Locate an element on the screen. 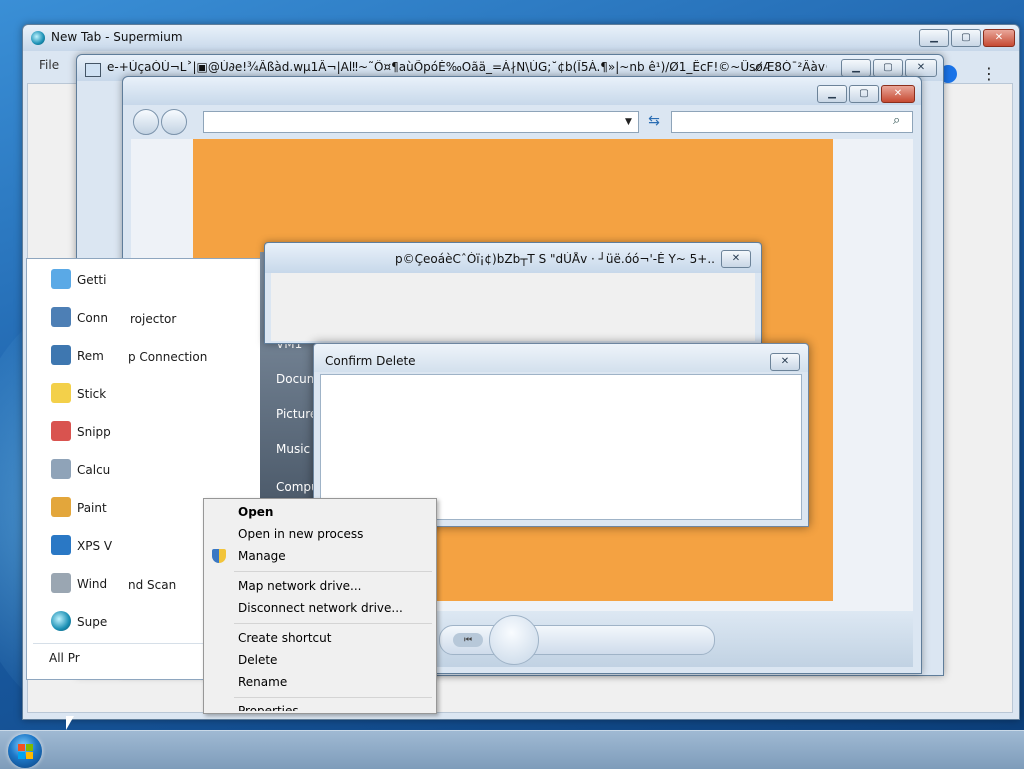 The image size is (1024, 769). forward-nav-icon is located at coordinates (174, 122).